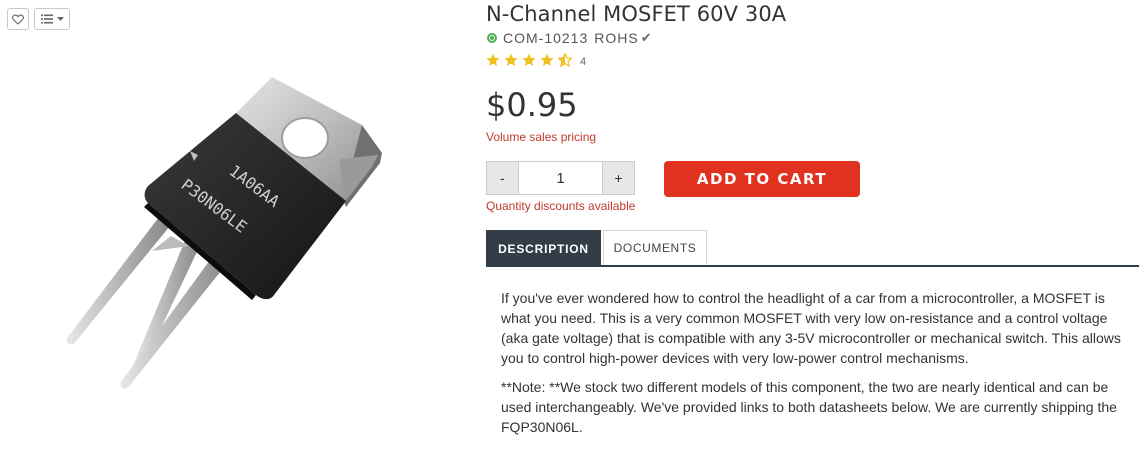  I want to click on price: $0.95, so click(532, 105).